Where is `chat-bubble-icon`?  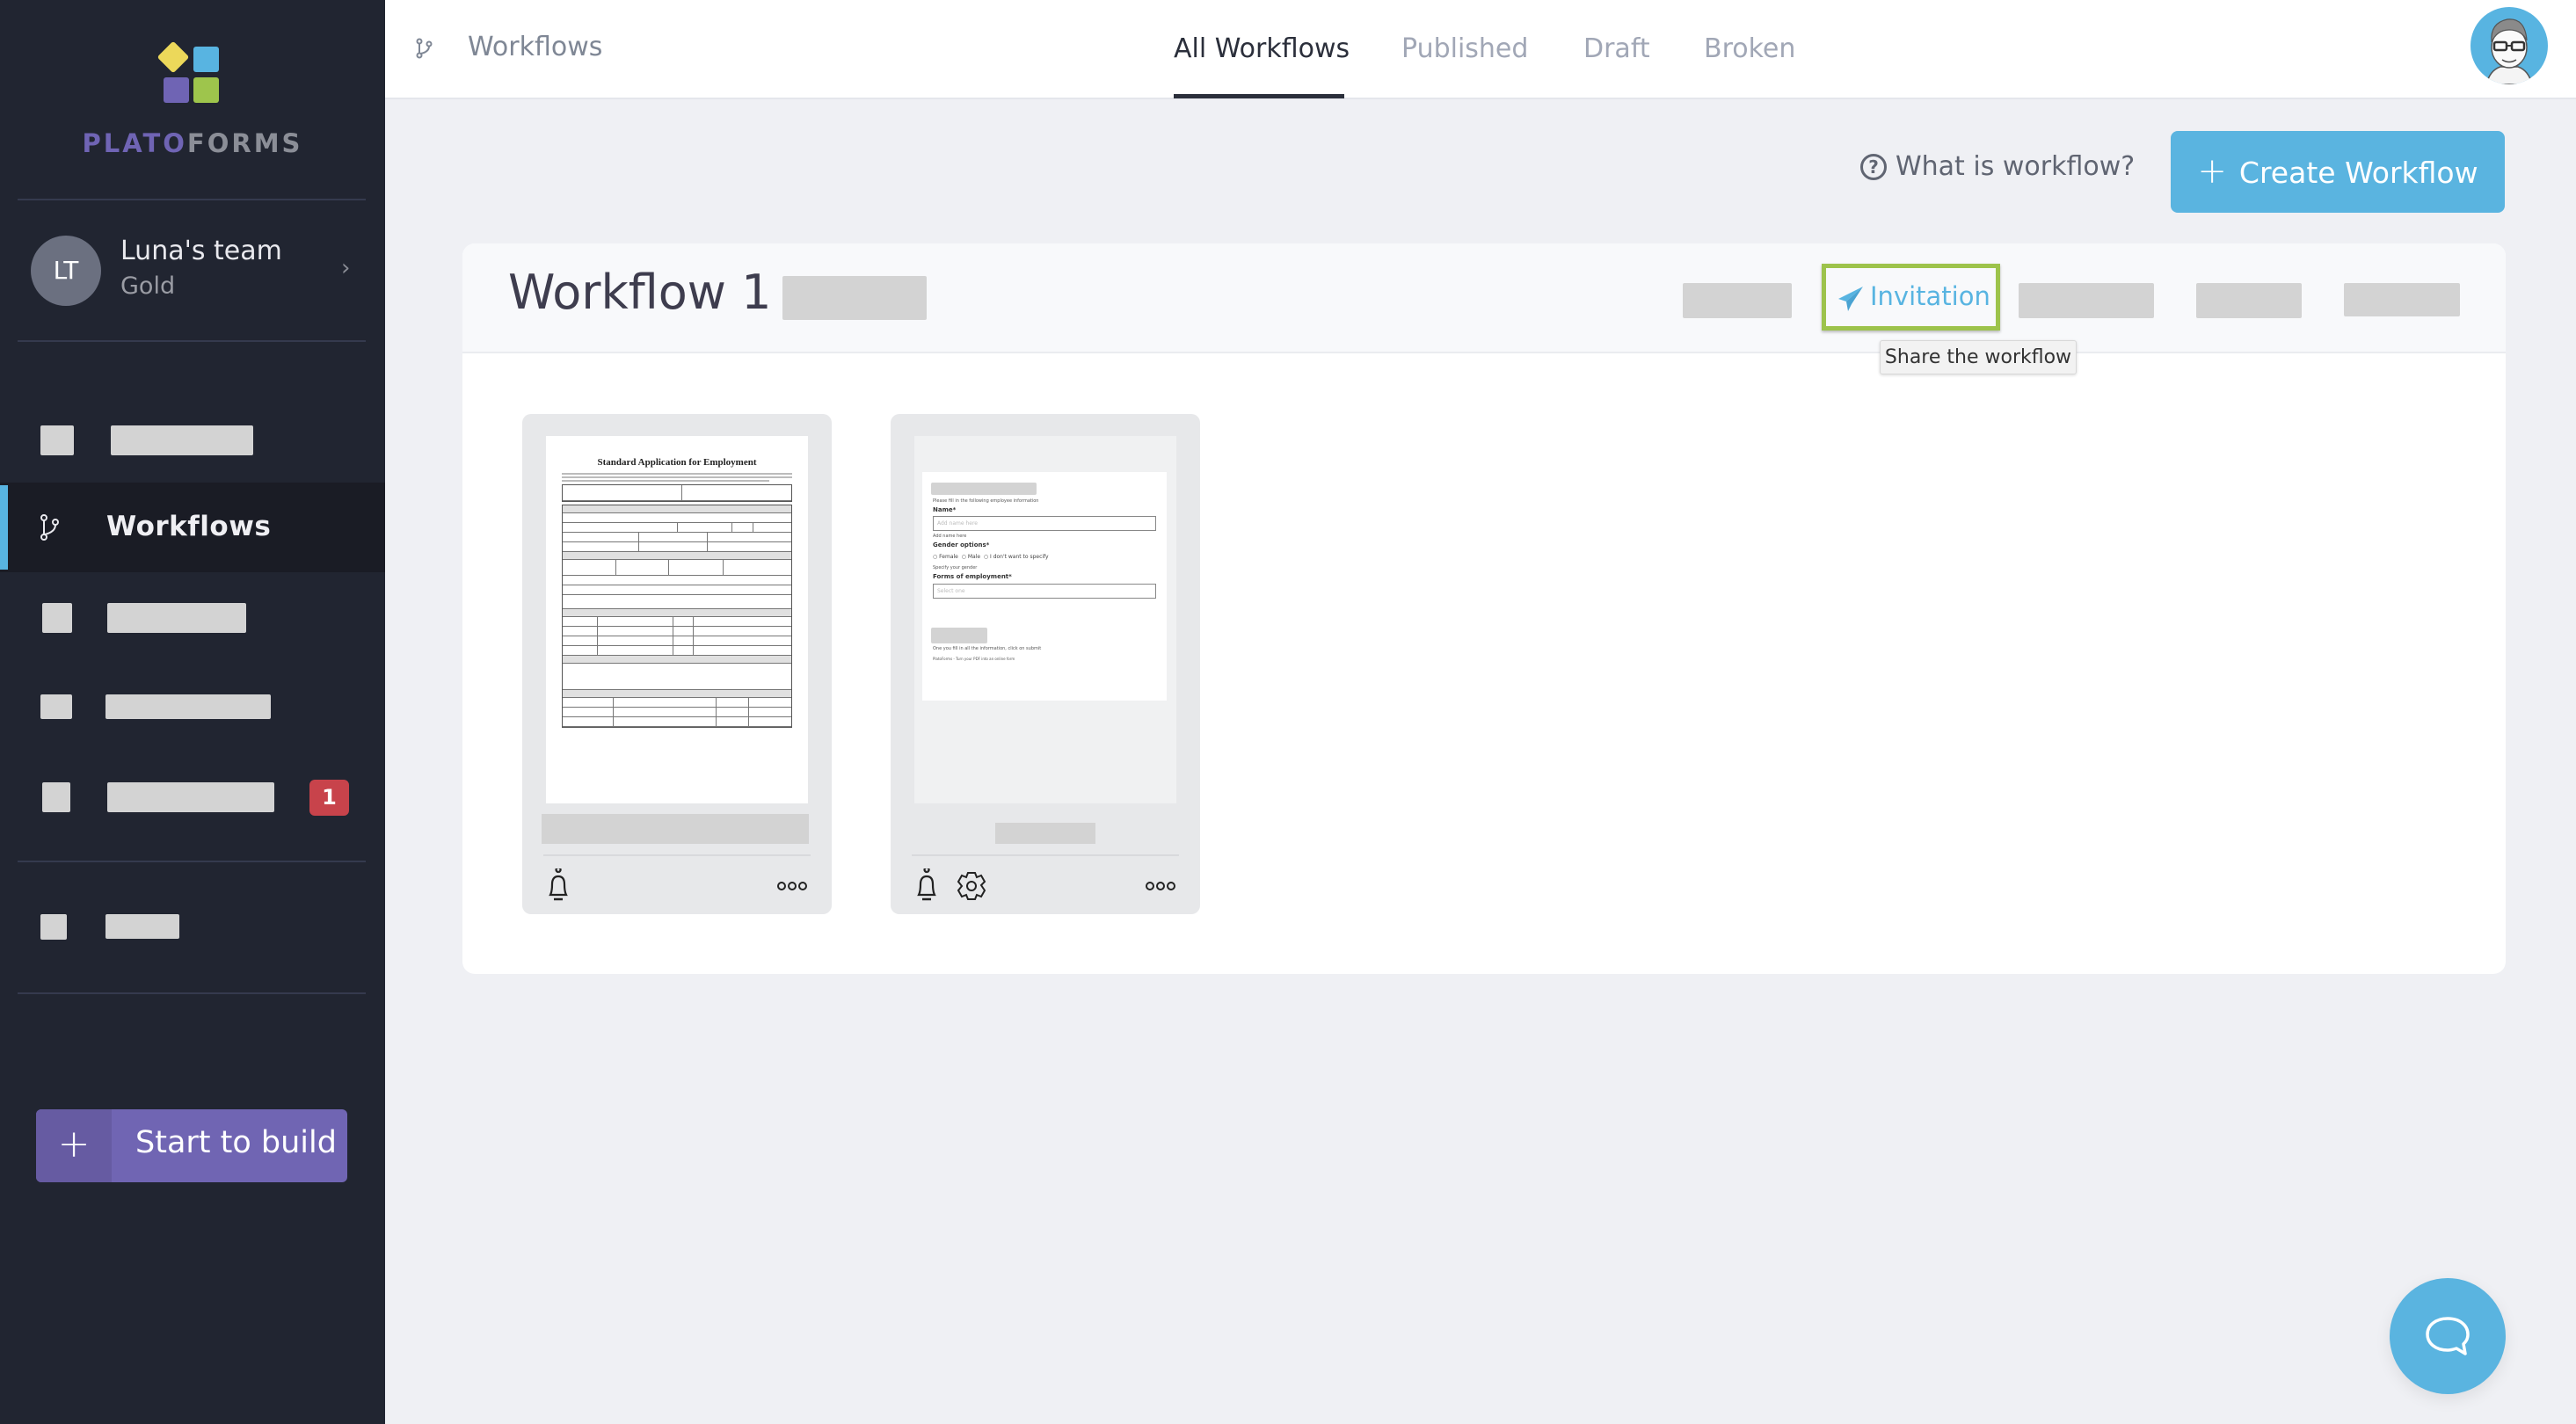 chat-bubble-icon is located at coordinates (2448, 1336).